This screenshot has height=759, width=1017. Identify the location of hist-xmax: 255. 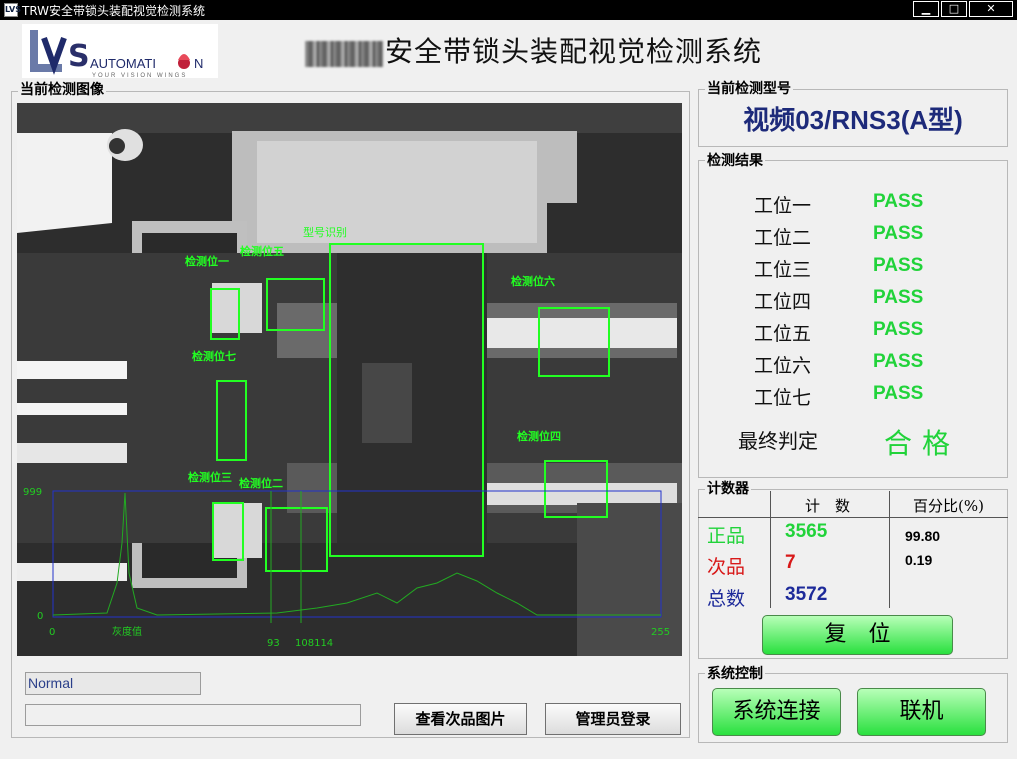
(660, 632).